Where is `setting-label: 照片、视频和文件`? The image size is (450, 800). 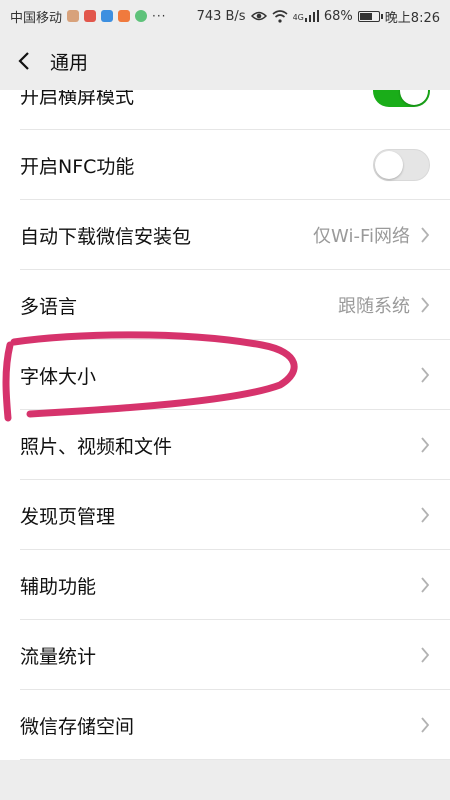
setting-label: 照片、视频和文件 is located at coordinates (96, 446).